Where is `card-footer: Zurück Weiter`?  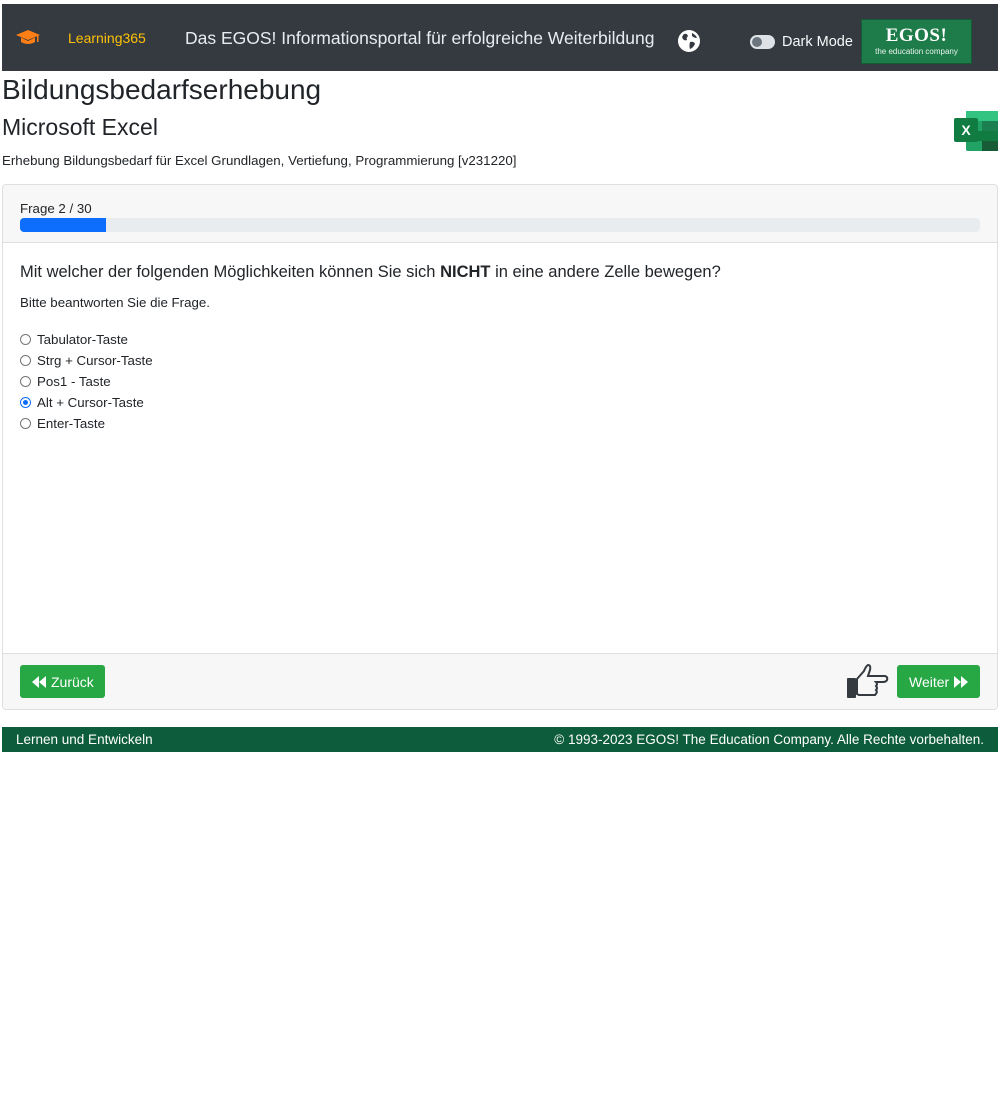 card-footer: Zurück Weiter is located at coordinates (500, 681).